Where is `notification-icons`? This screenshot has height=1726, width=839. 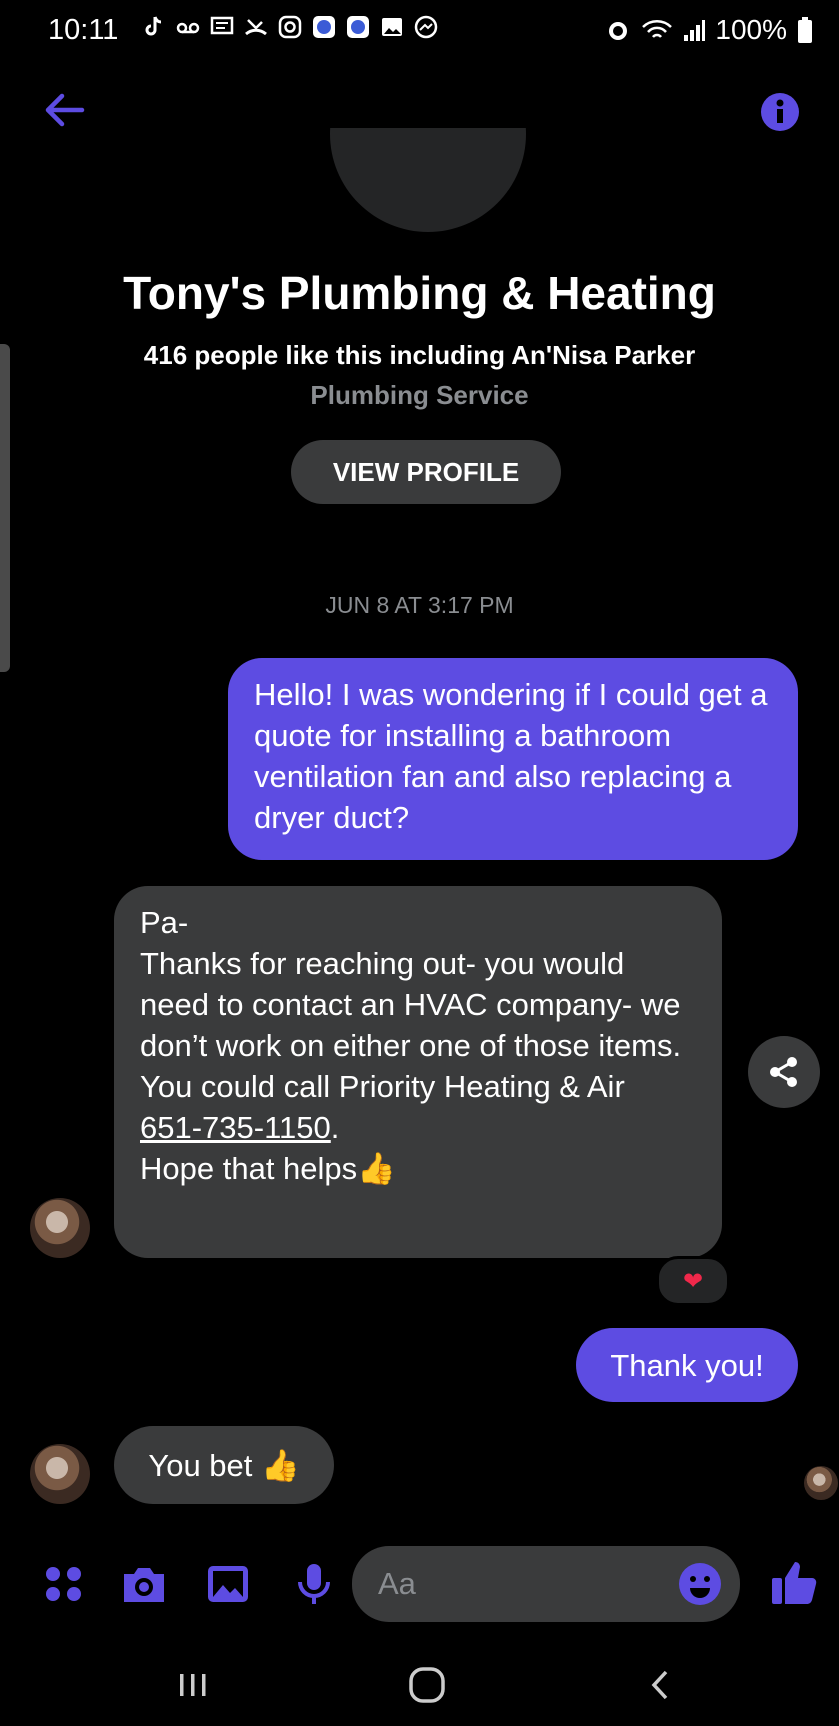
notification-icons is located at coordinates (290, 27).